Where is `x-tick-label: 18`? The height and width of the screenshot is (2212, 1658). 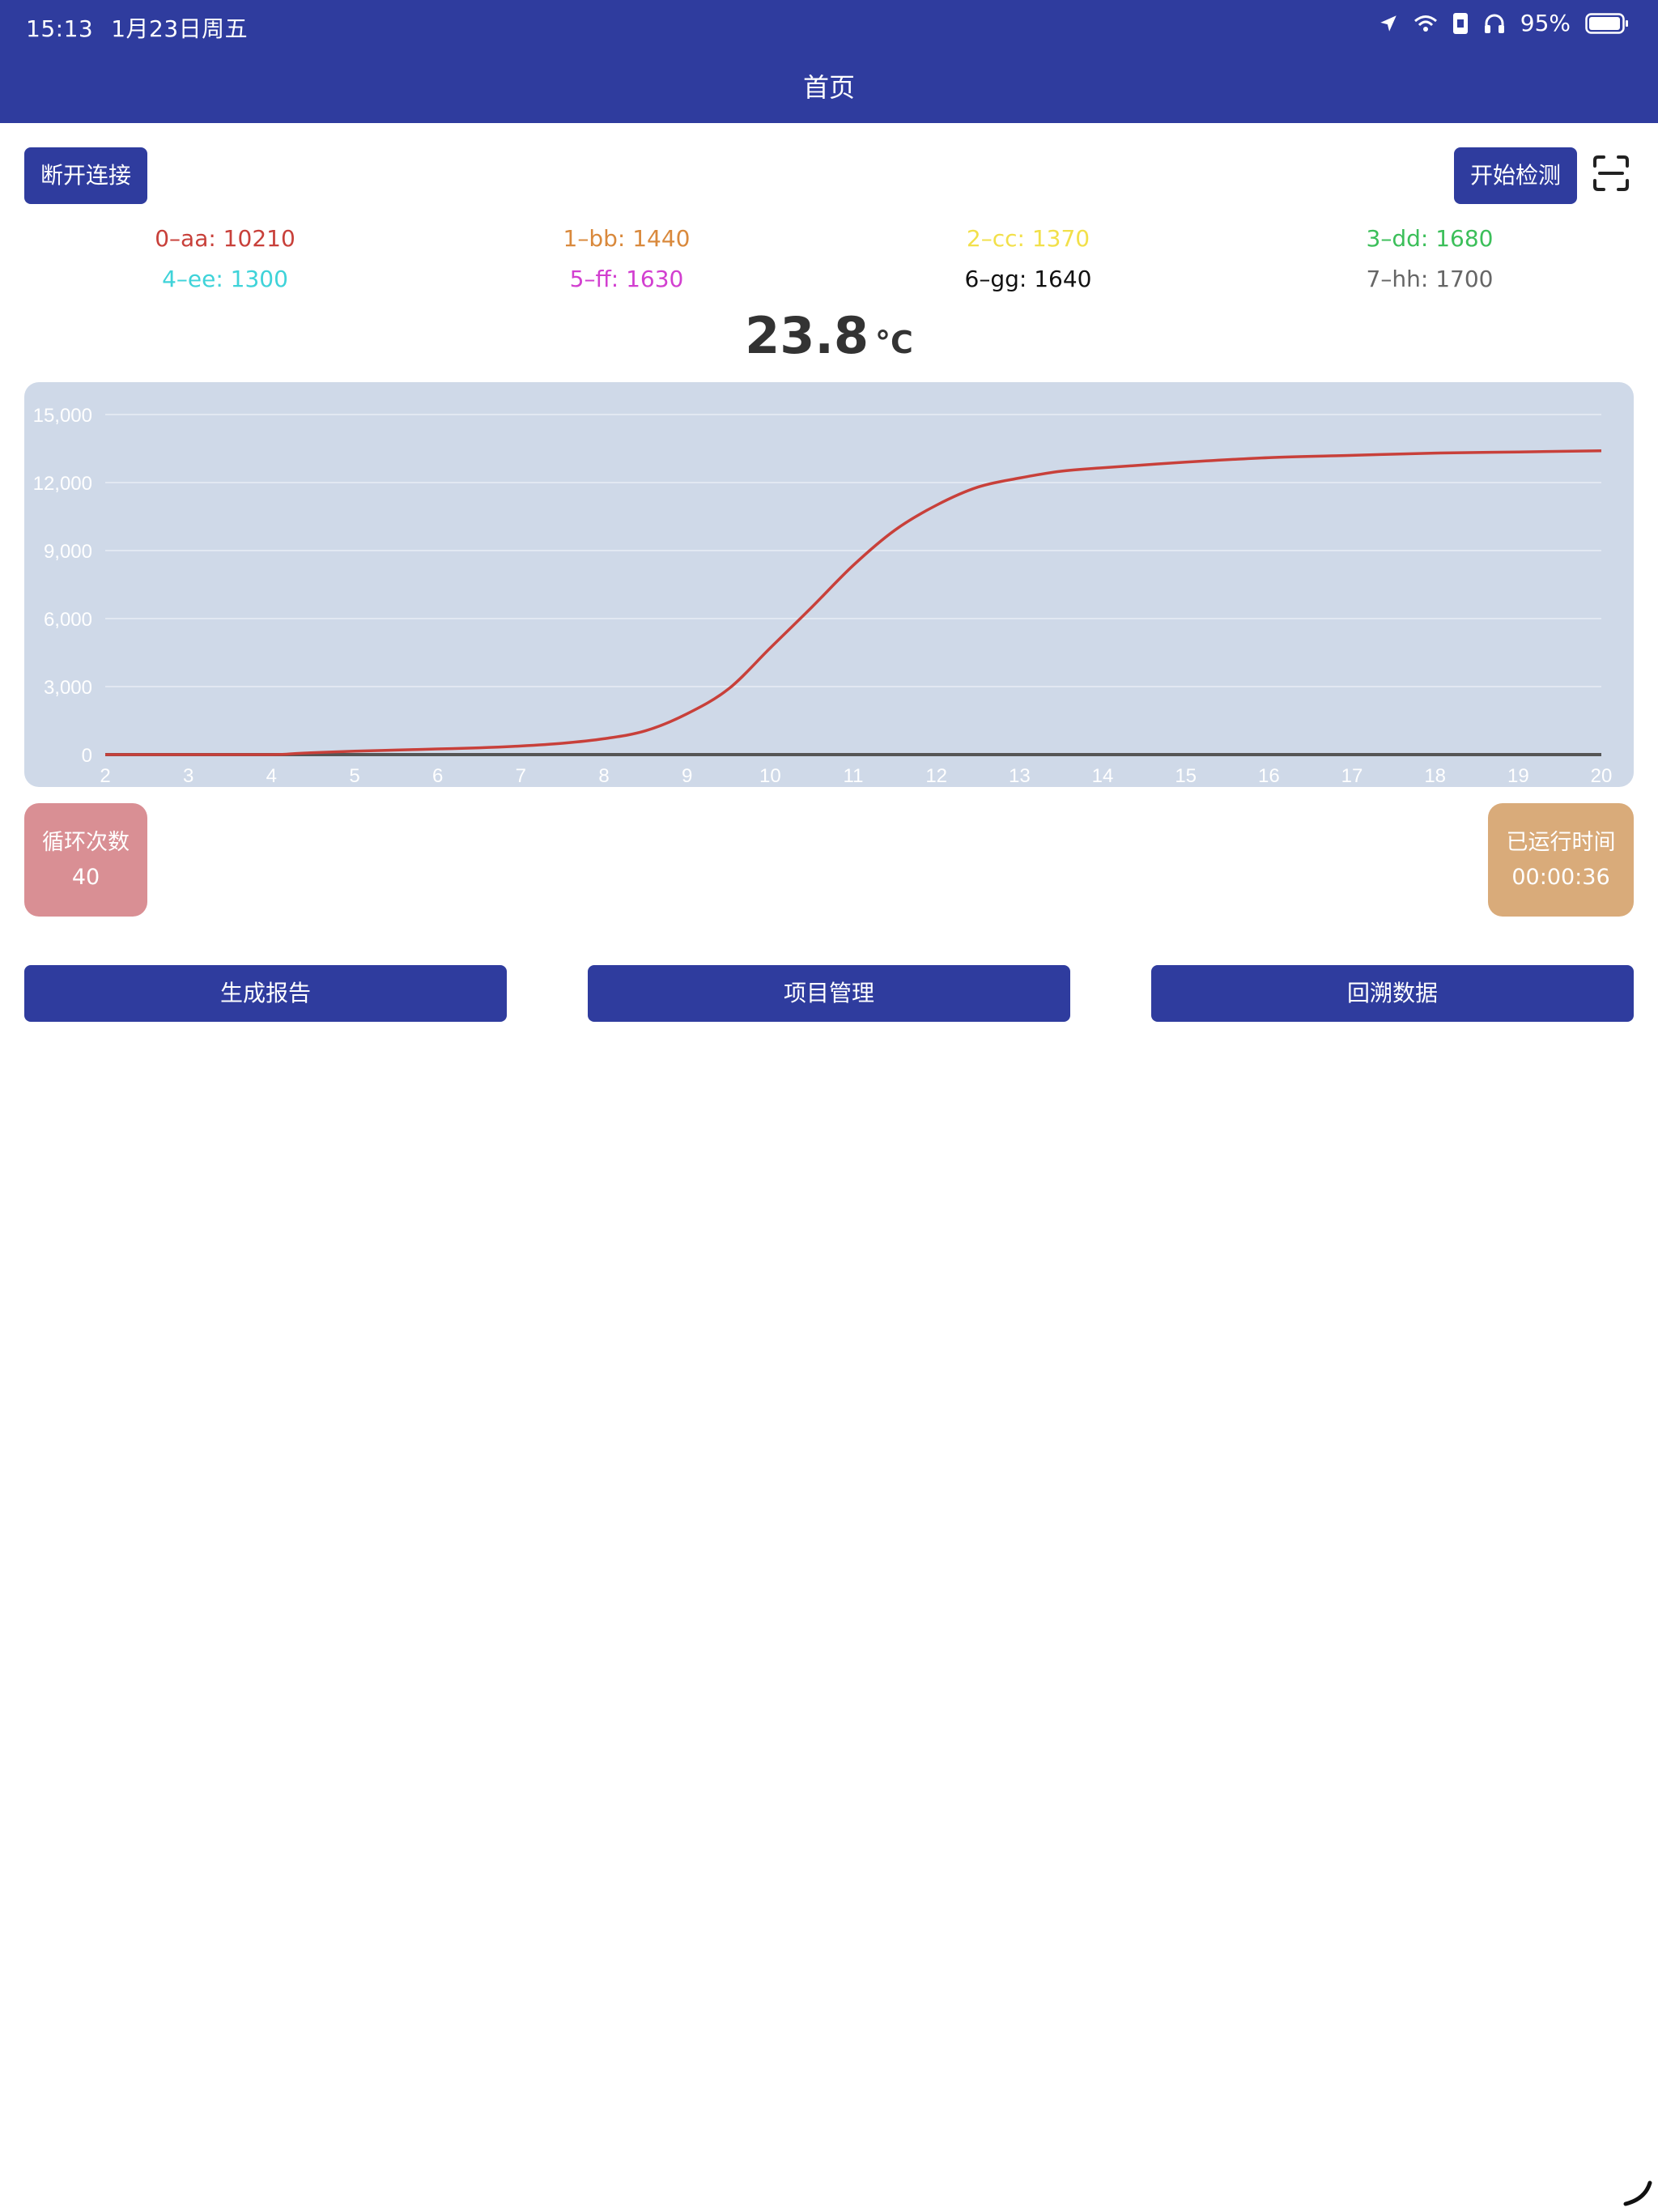 x-tick-label: 18 is located at coordinates (1435, 776).